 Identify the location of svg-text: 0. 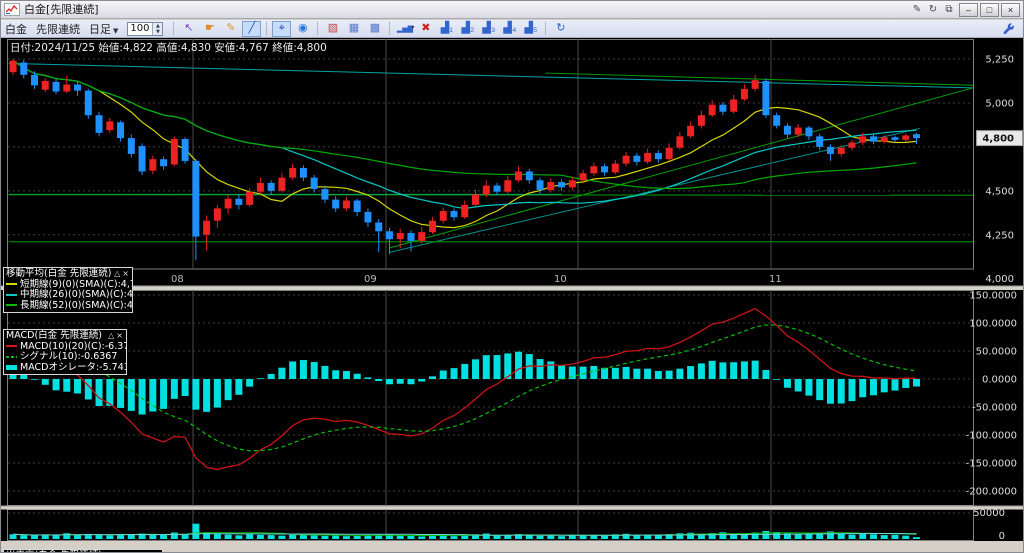
(1002, 536).